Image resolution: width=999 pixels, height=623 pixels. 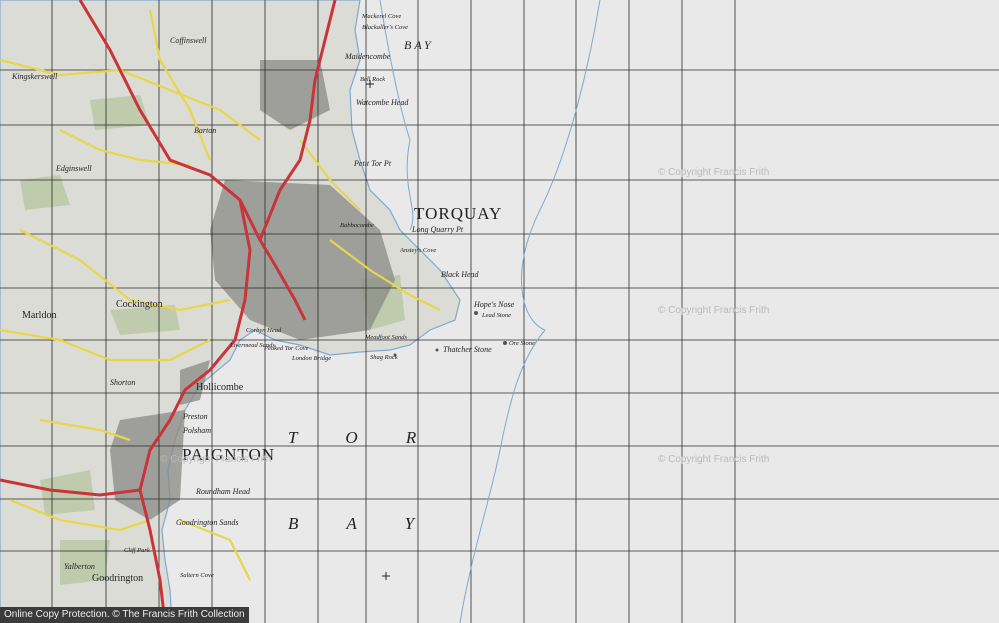 What do you see at coordinates (139, 304) in the screenshot?
I see `label-cockington: Cockington` at bounding box center [139, 304].